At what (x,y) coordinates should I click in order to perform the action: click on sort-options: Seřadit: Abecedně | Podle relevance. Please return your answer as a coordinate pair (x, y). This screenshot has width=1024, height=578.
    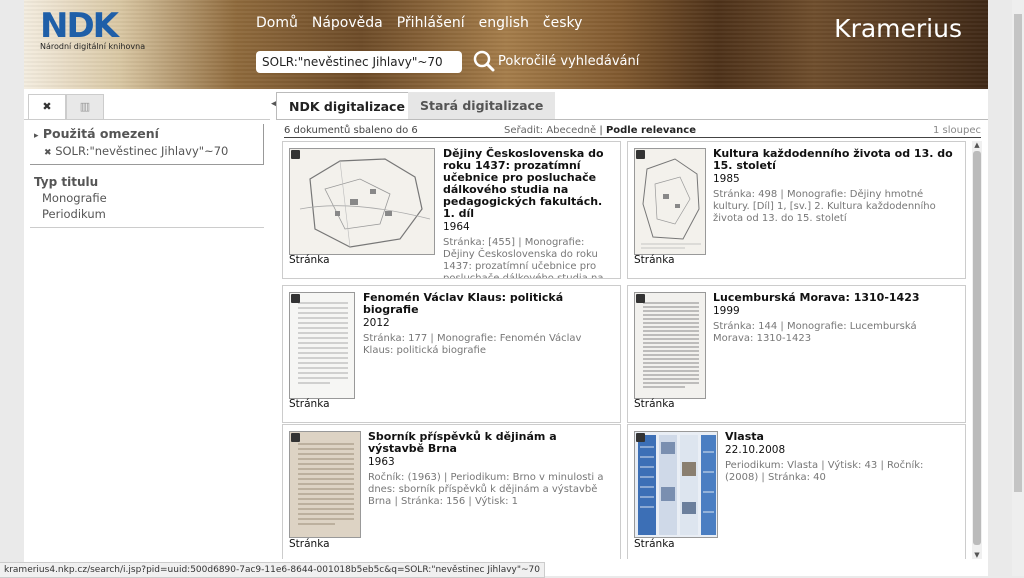
    Looking at the image, I should click on (600, 130).